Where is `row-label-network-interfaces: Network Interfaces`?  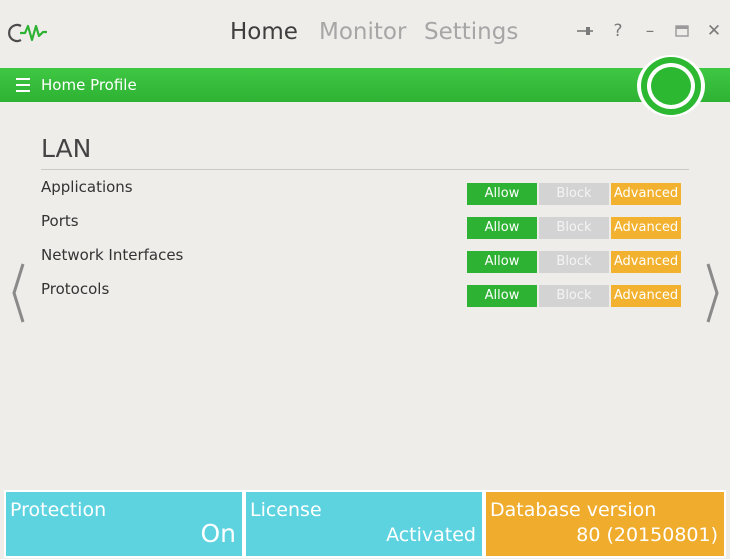 row-label-network-interfaces: Network Interfaces is located at coordinates (112, 255).